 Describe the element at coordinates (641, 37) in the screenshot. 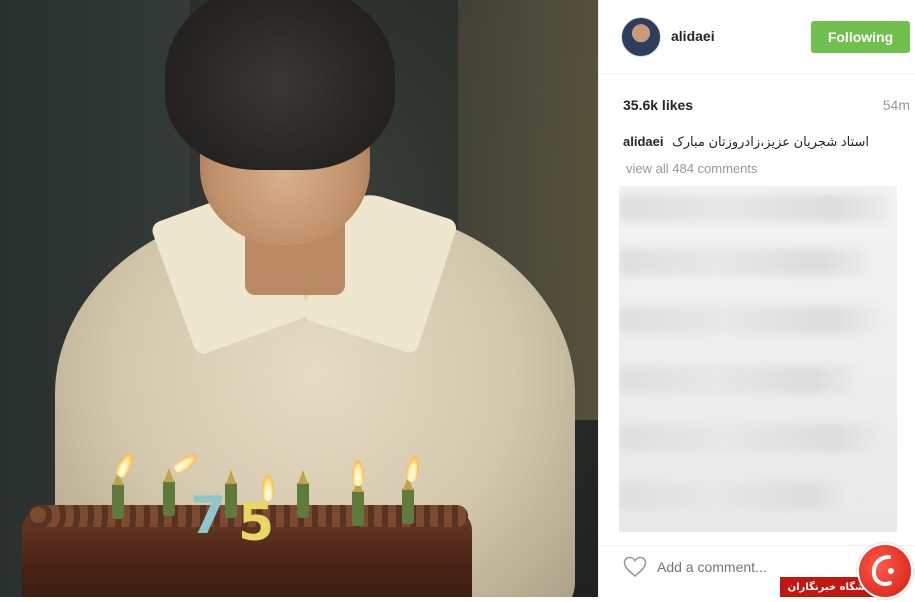

I see `avatar` at that location.